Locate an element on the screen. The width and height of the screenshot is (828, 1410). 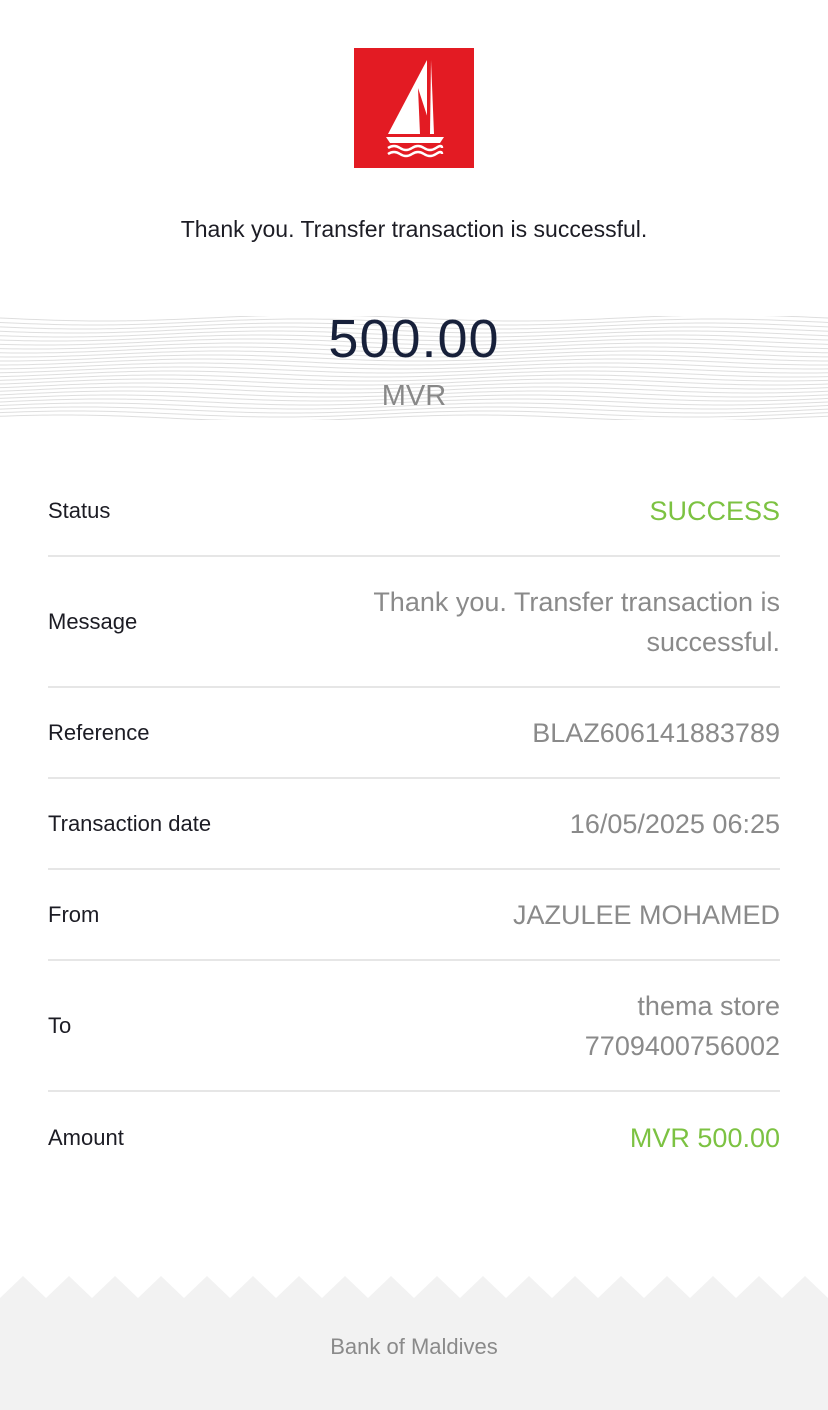
amount-currency: MVR is located at coordinates (414, 396).